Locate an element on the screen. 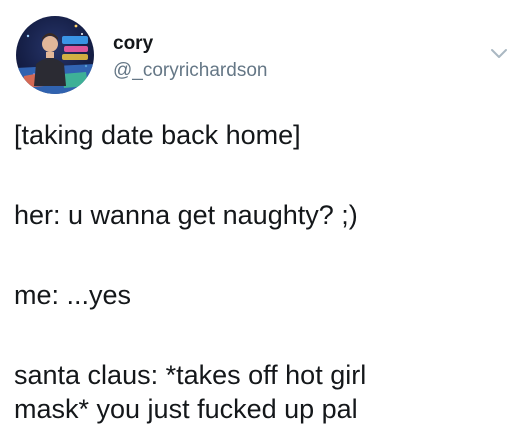  avatar-image is located at coordinates (55, 59).